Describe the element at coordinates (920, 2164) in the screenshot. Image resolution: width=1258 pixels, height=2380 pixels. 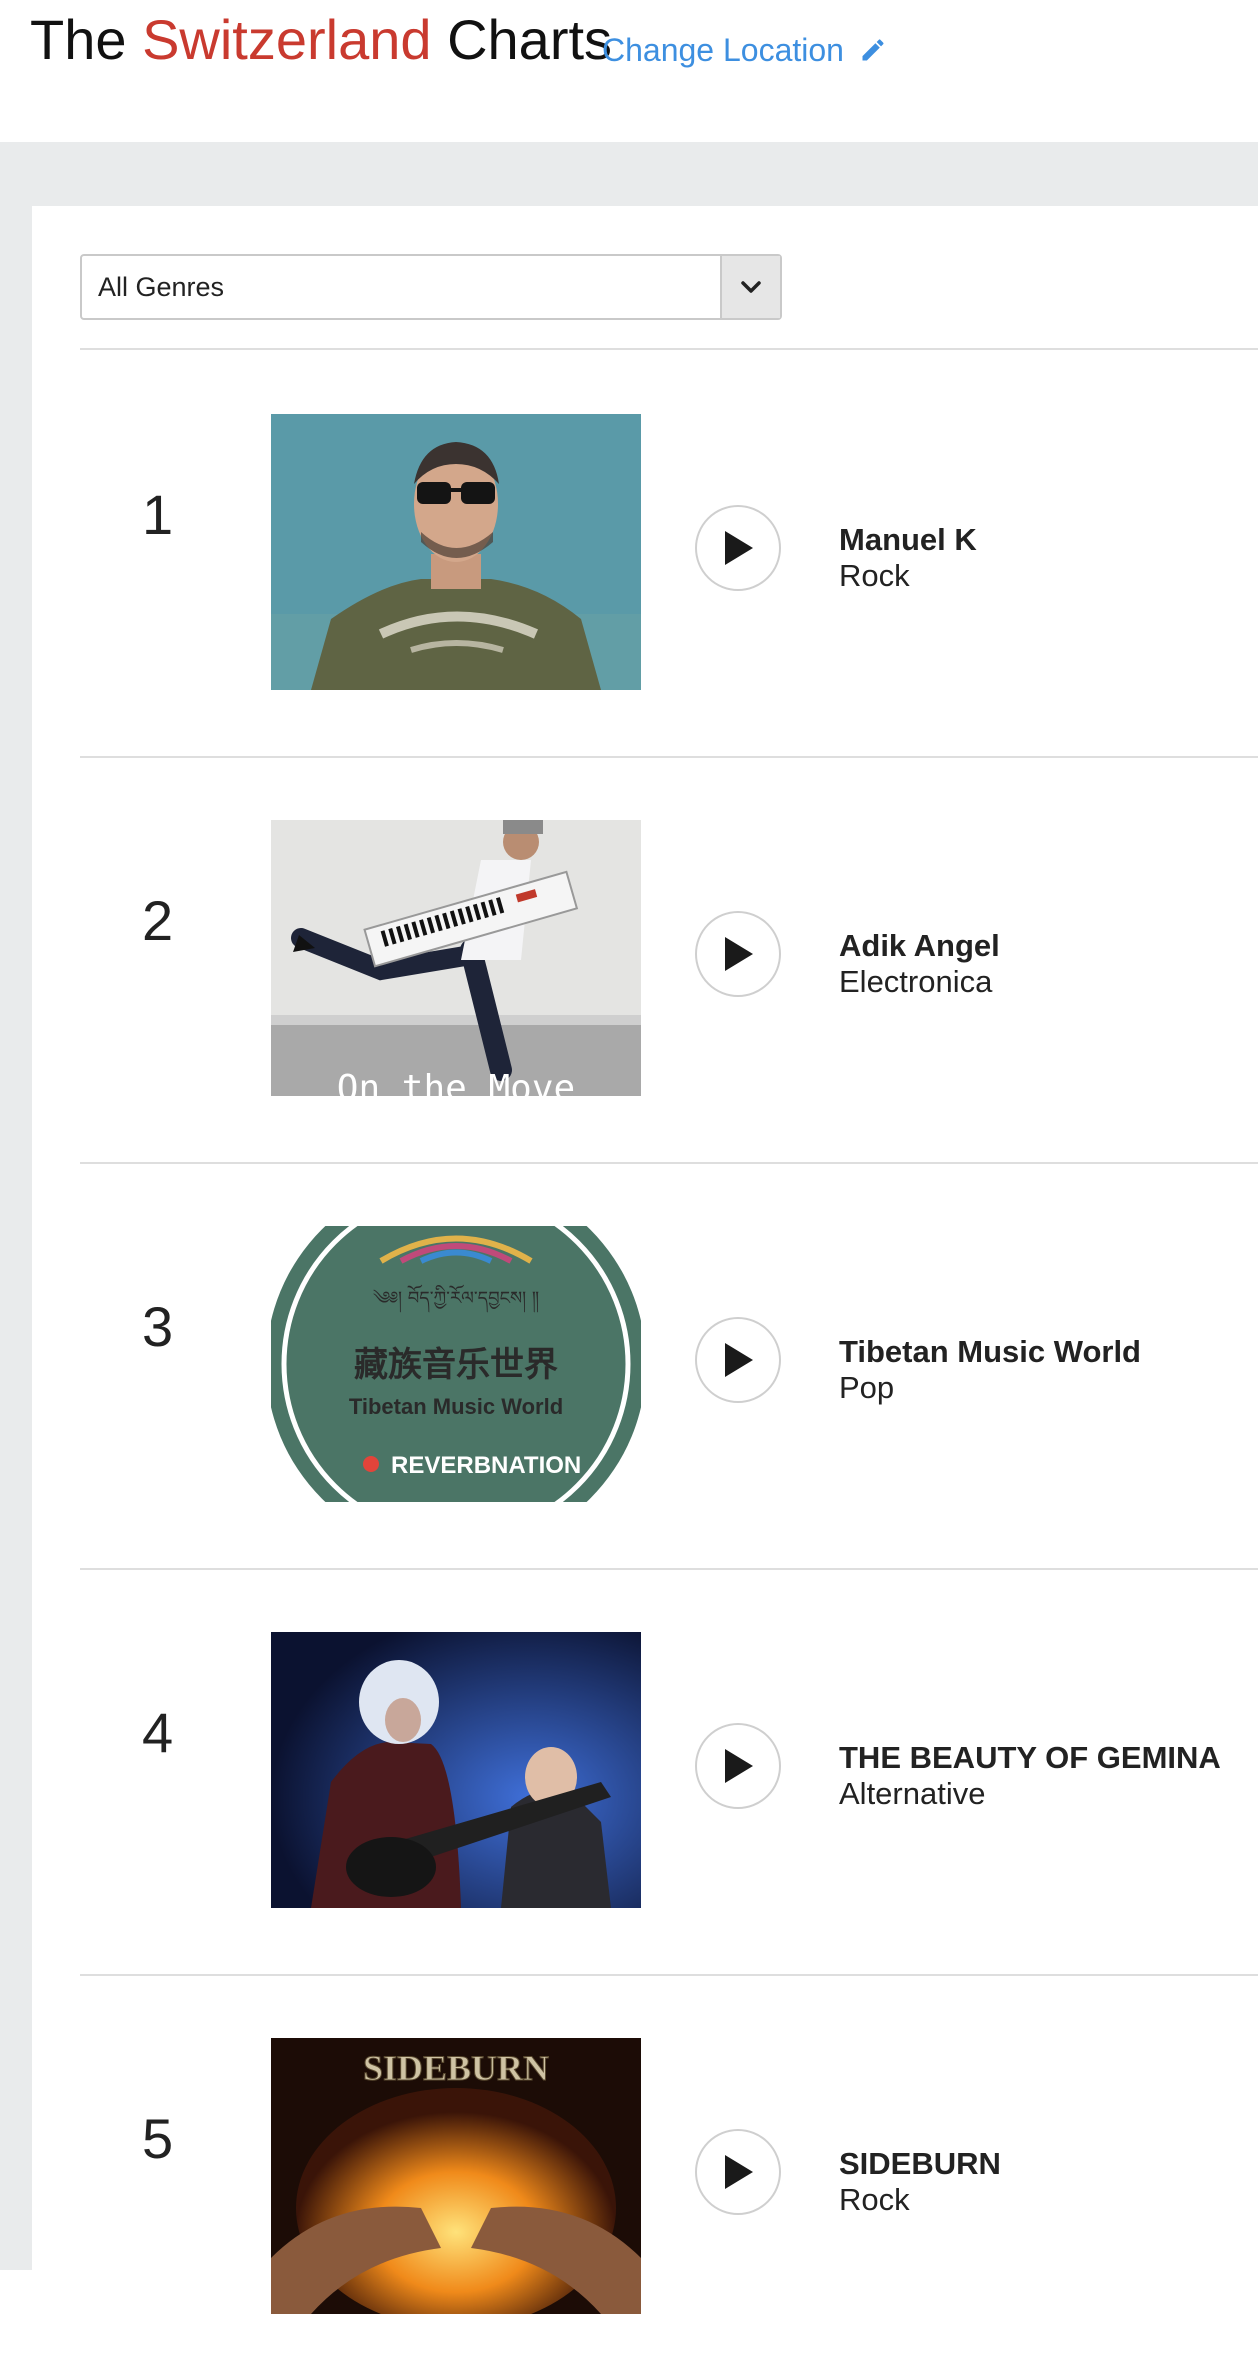
I see `artist-name: SIDEBURN` at that location.